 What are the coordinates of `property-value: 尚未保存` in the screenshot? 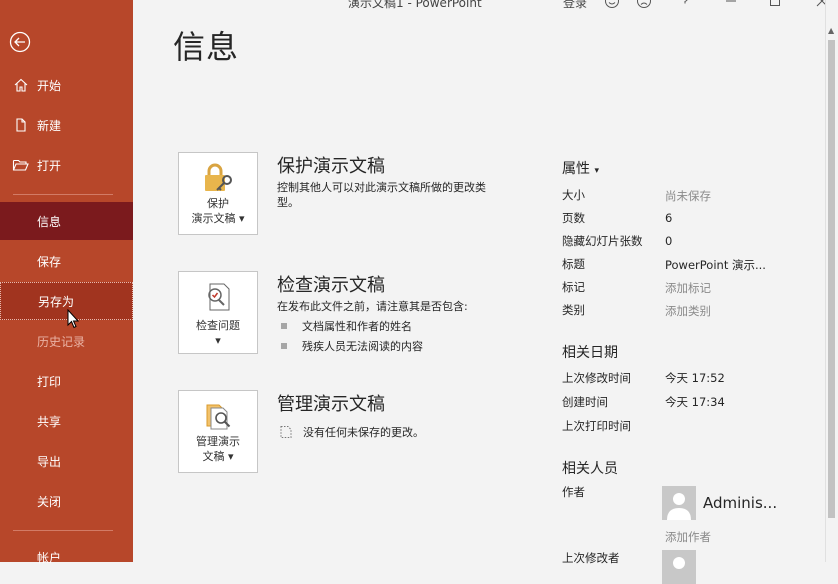 It's located at (688, 196).